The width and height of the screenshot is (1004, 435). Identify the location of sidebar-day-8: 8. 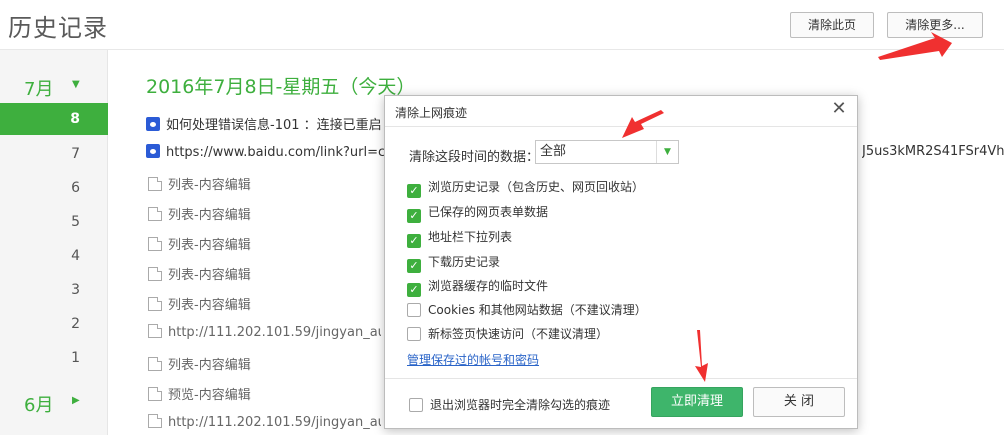
(54, 119).